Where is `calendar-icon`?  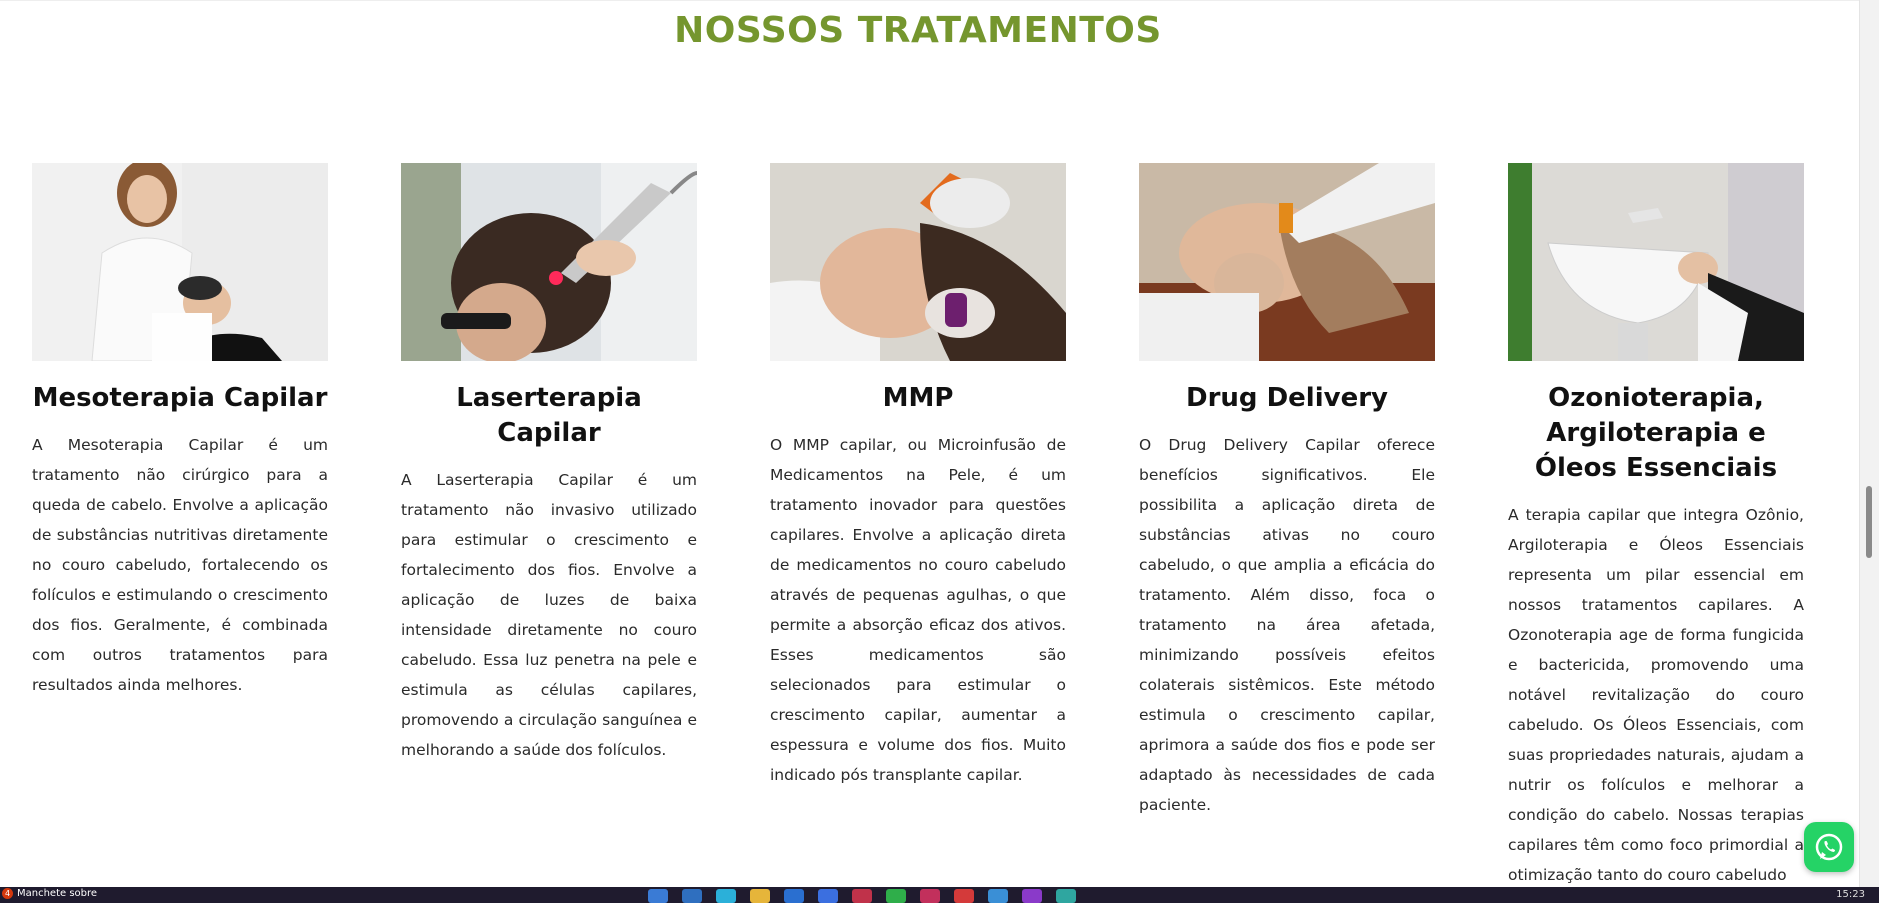 calendar-icon is located at coordinates (998, 896).